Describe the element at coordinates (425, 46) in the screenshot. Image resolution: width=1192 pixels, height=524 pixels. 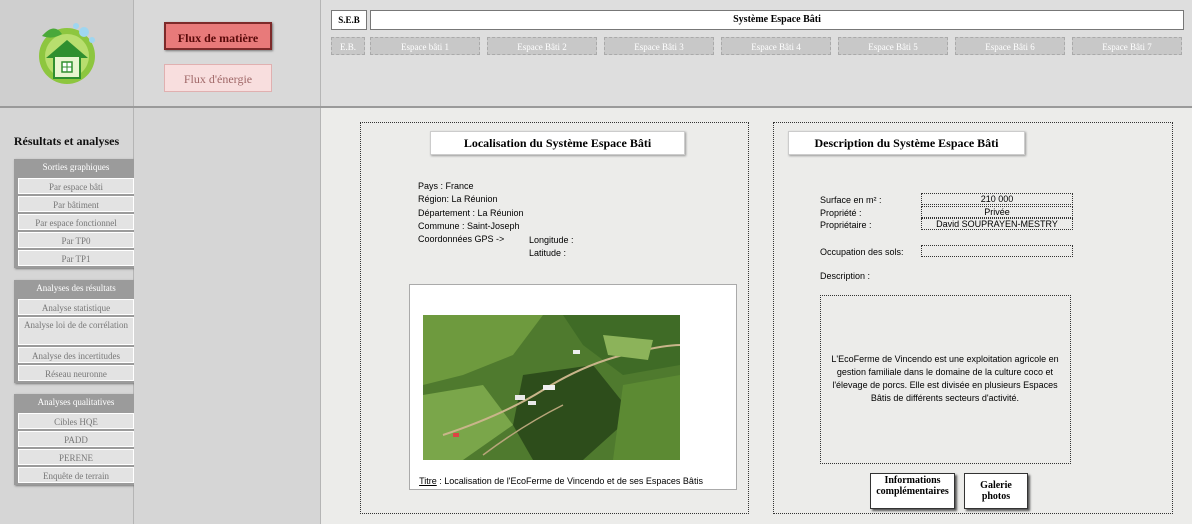
I see `tab-espace-bati-1: Espace bâti 1` at that location.